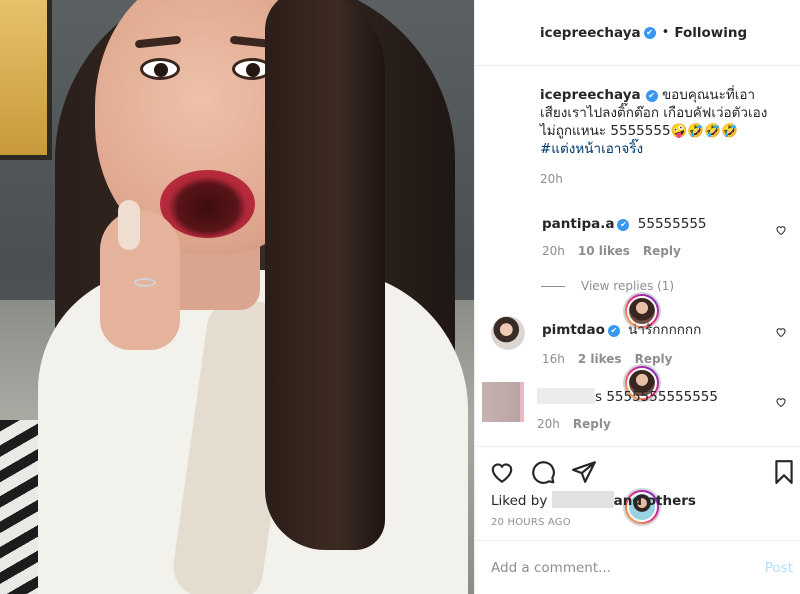 Image resolution: width=800 pixels, height=594 pixels. Describe the element at coordinates (584, 472) in the screenshot. I see `share-icon` at that location.